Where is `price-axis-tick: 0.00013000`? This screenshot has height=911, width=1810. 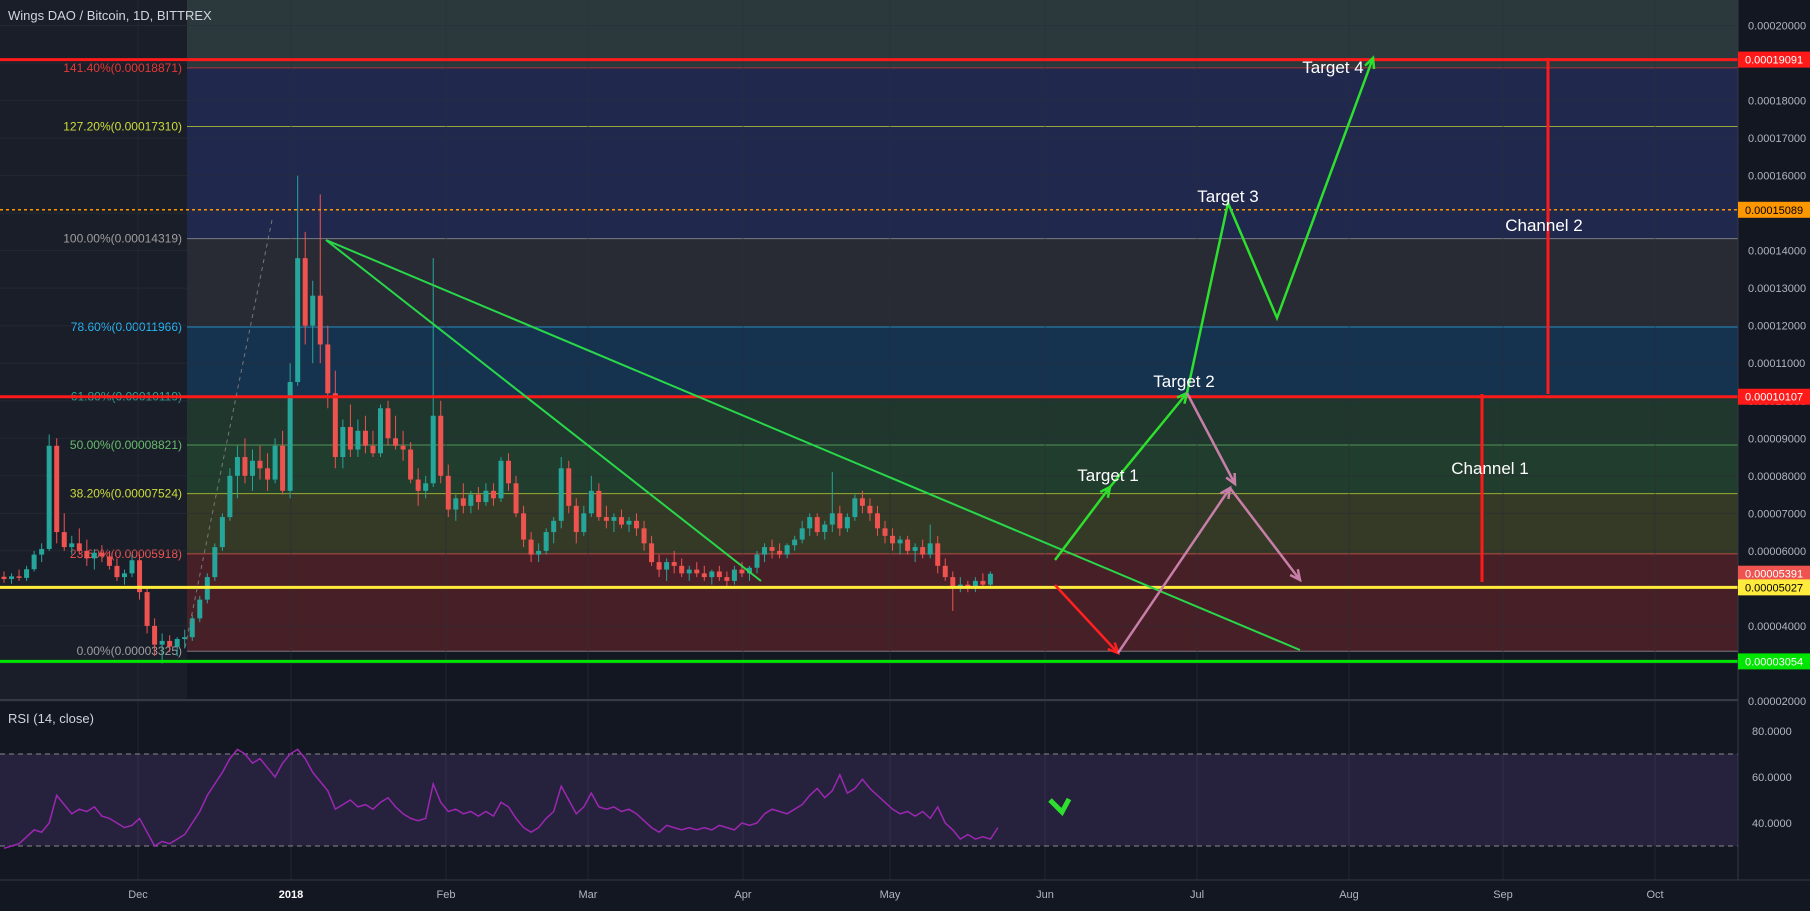 price-axis-tick: 0.00013000 is located at coordinates (1777, 289).